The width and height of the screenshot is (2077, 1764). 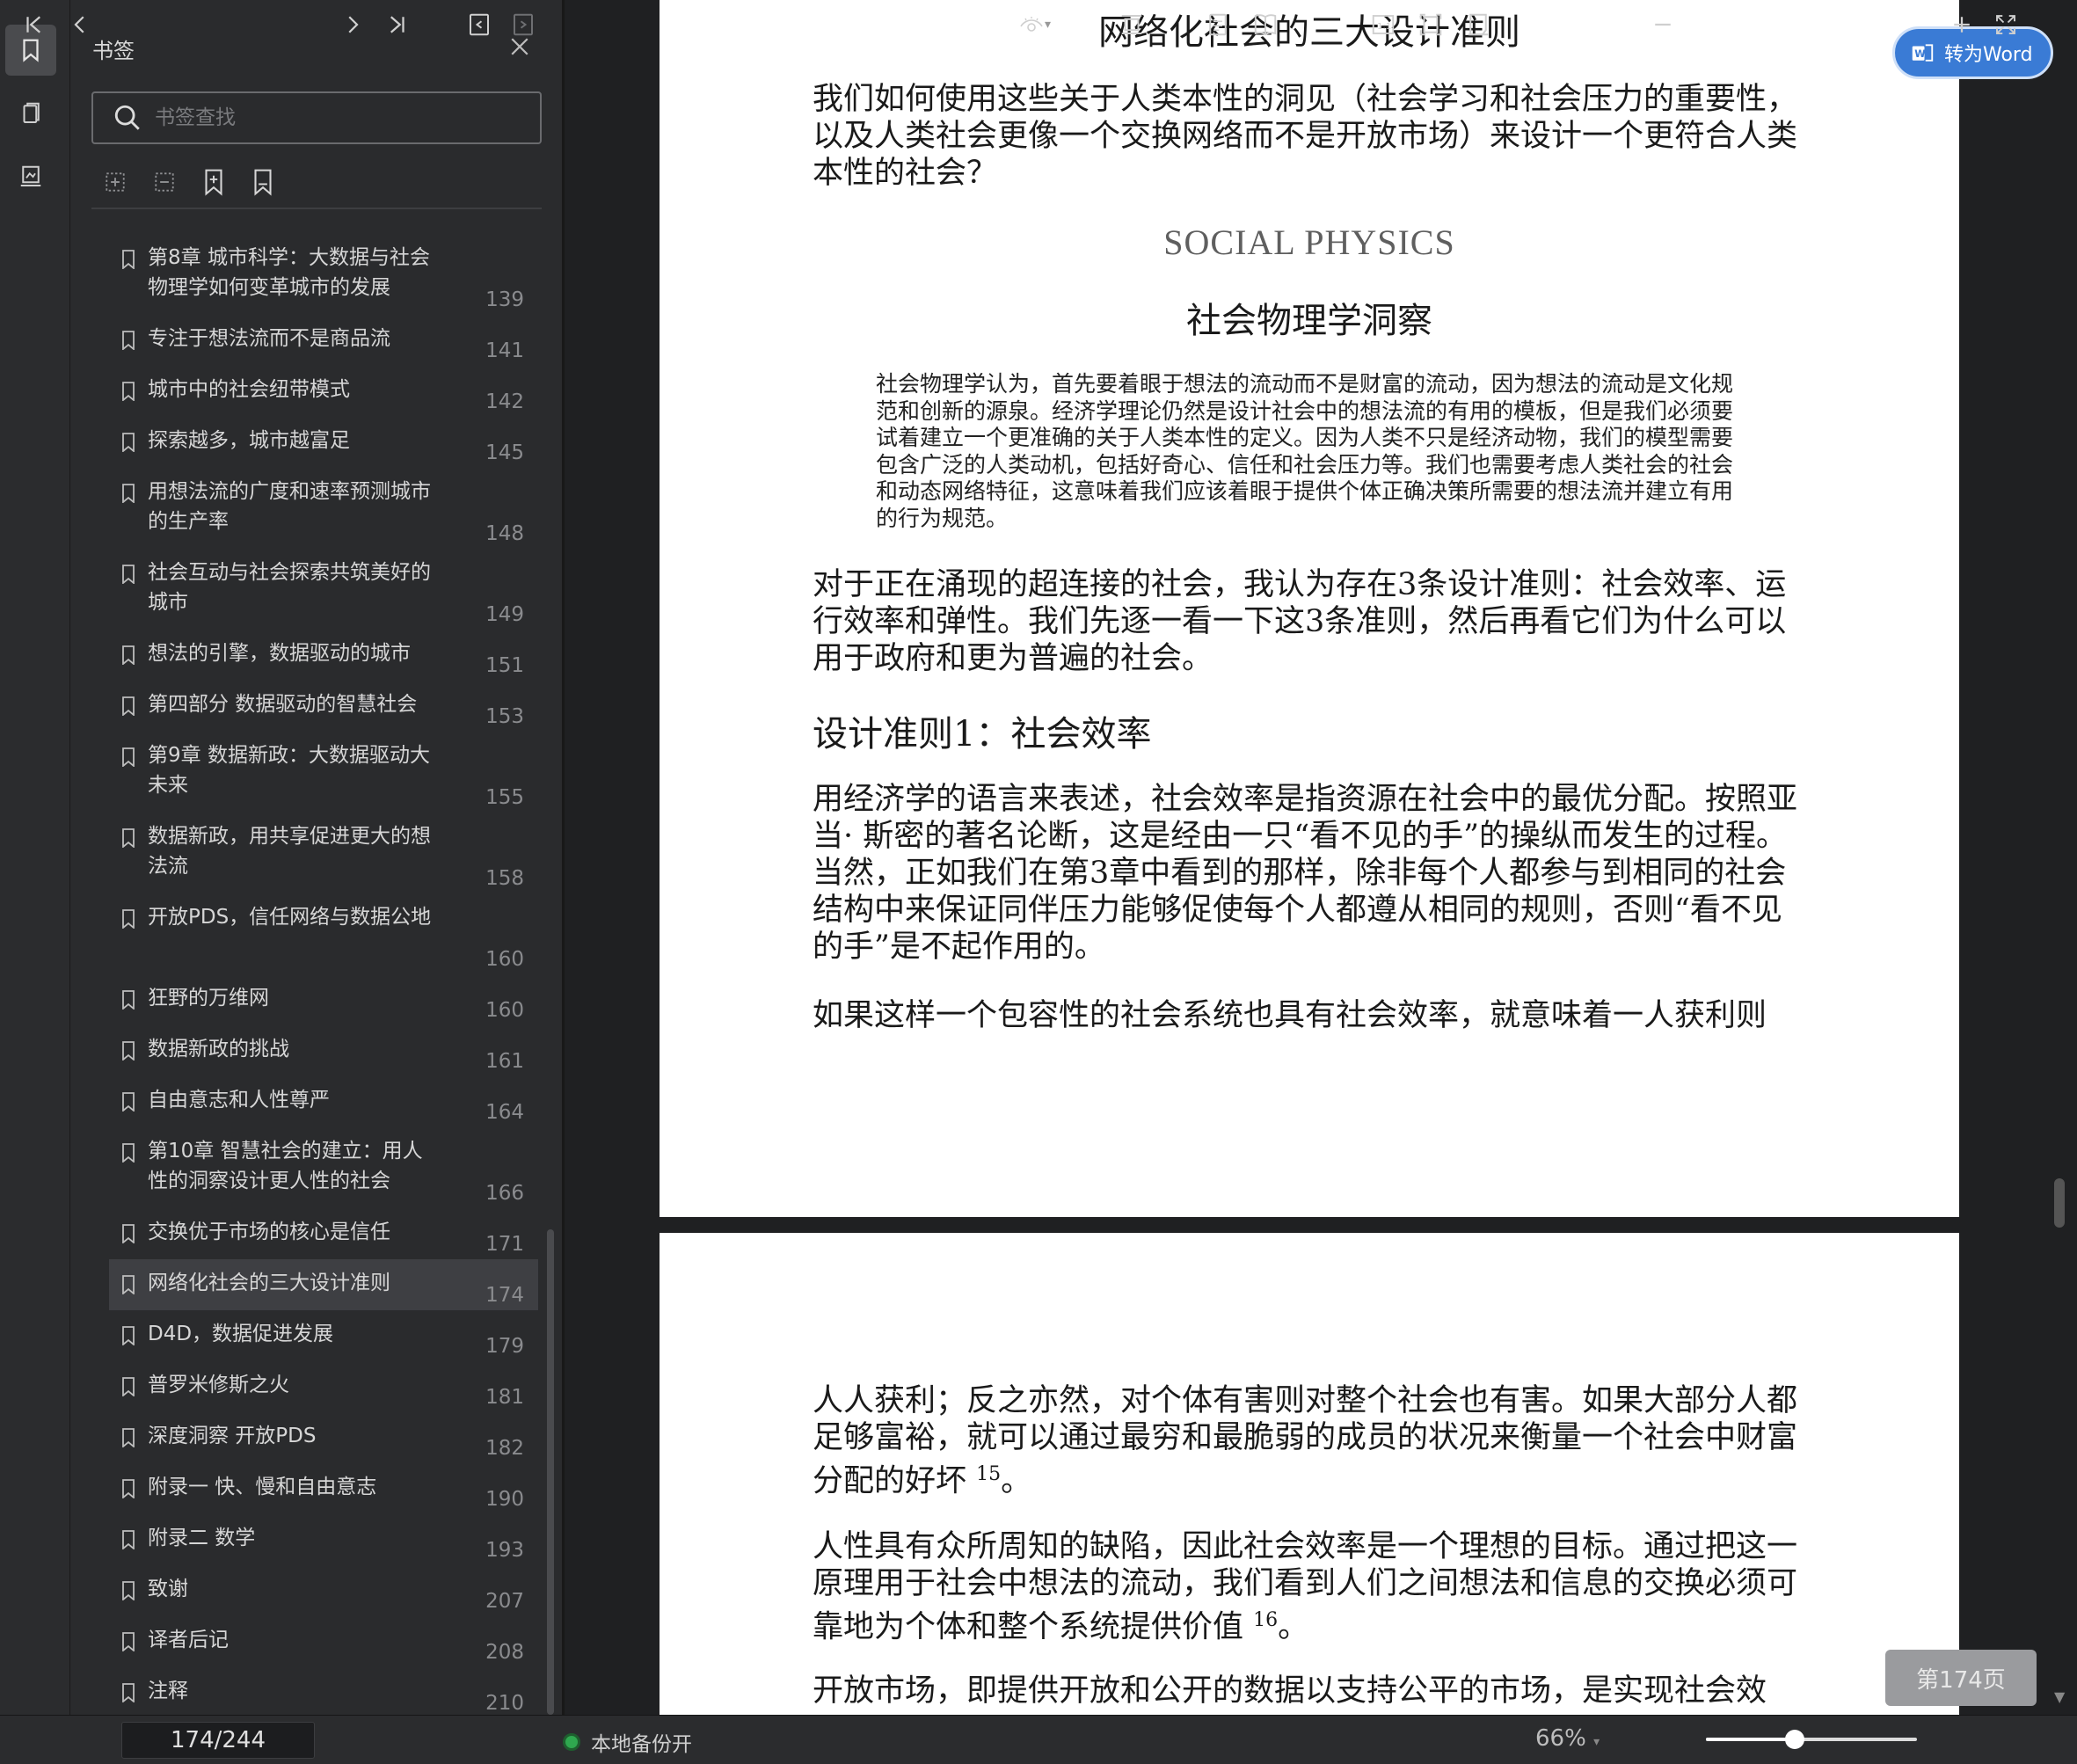 I want to click on bookmark-item: 社会互动与社会探索共筑美好的城市 149, so click(x=323, y=589).